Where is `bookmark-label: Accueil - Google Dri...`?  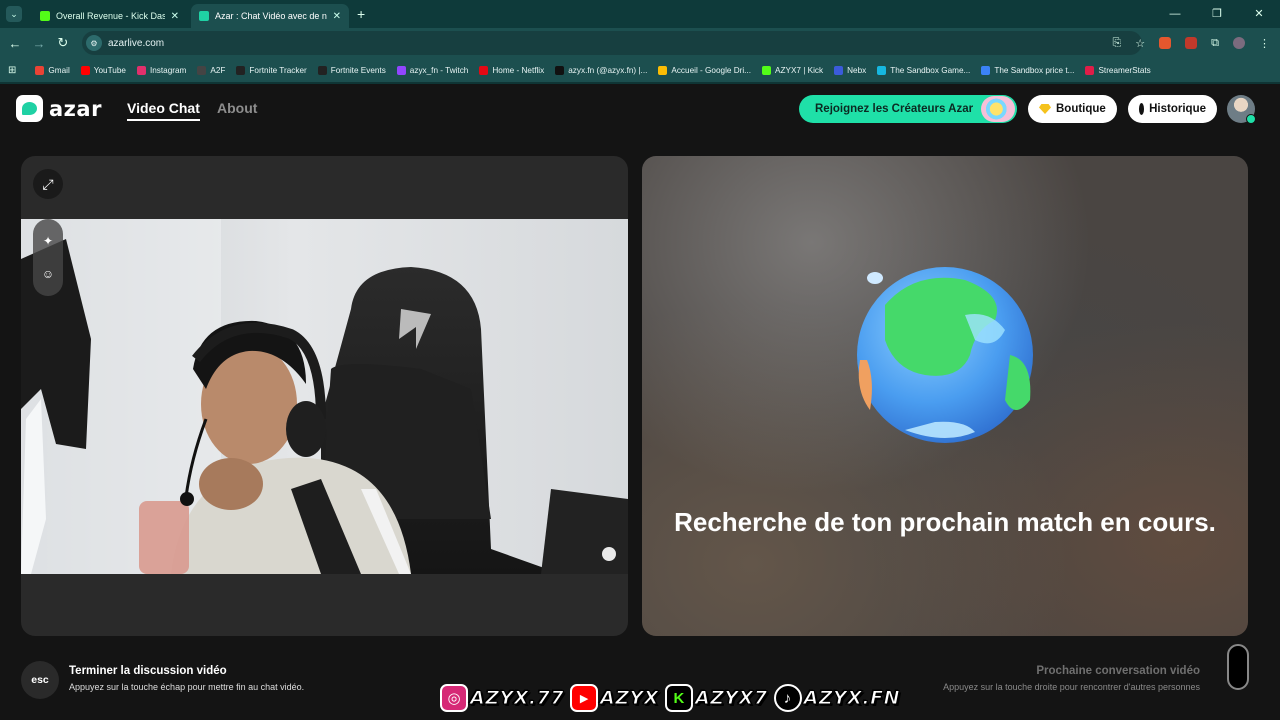 bookmark-label: Accueil - Google Dri... is located at coordinates (711, 70).